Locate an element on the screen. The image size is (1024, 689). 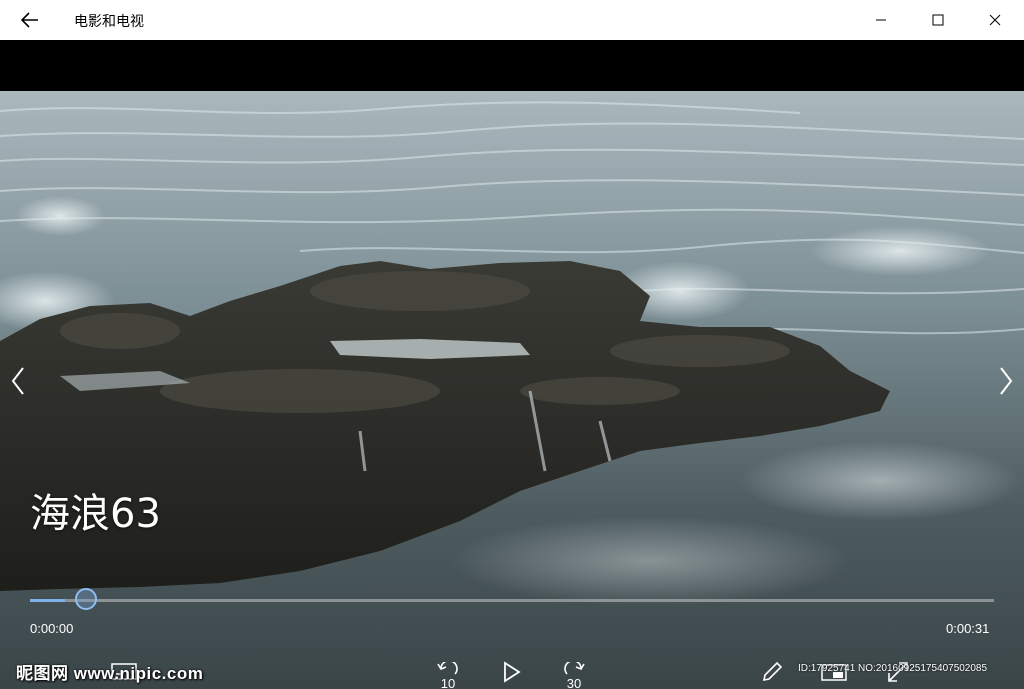
watermark-logo: 昵图网 www.nipic.com is located at coordinates (110, 673).